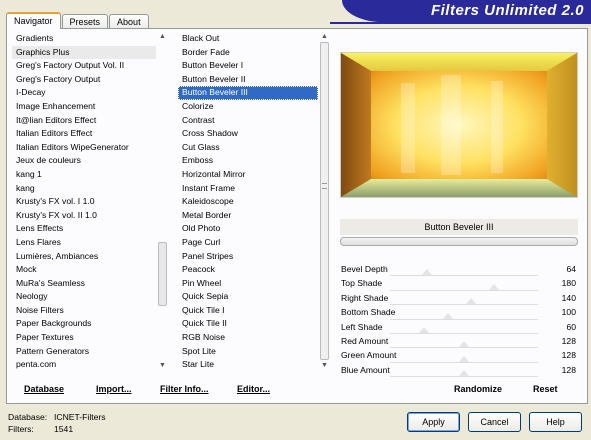  I want to click on category-item: Krusty's FX vol. I 1.0, so click(84, 202).